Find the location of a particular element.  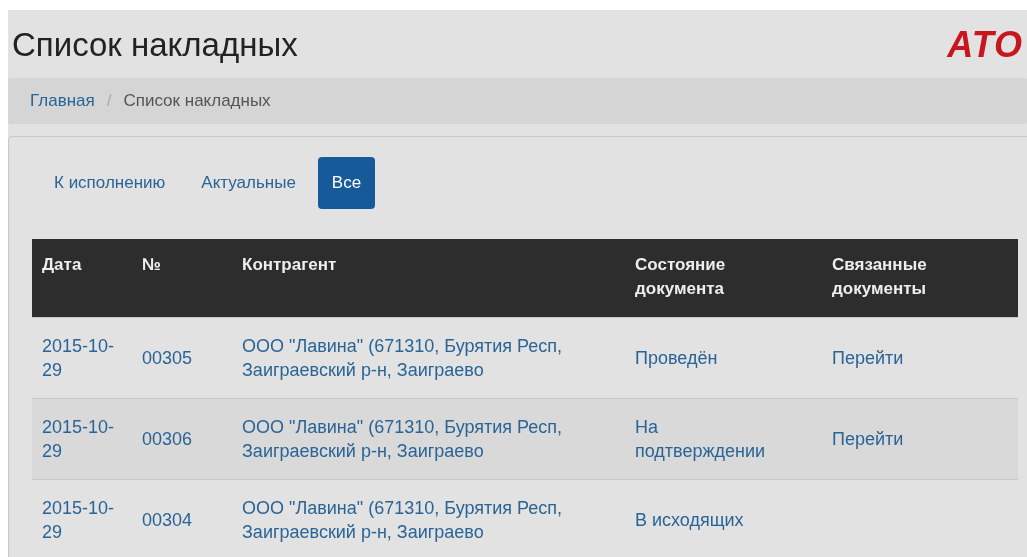

column-header: Дата is located at coordinates (82, 278).